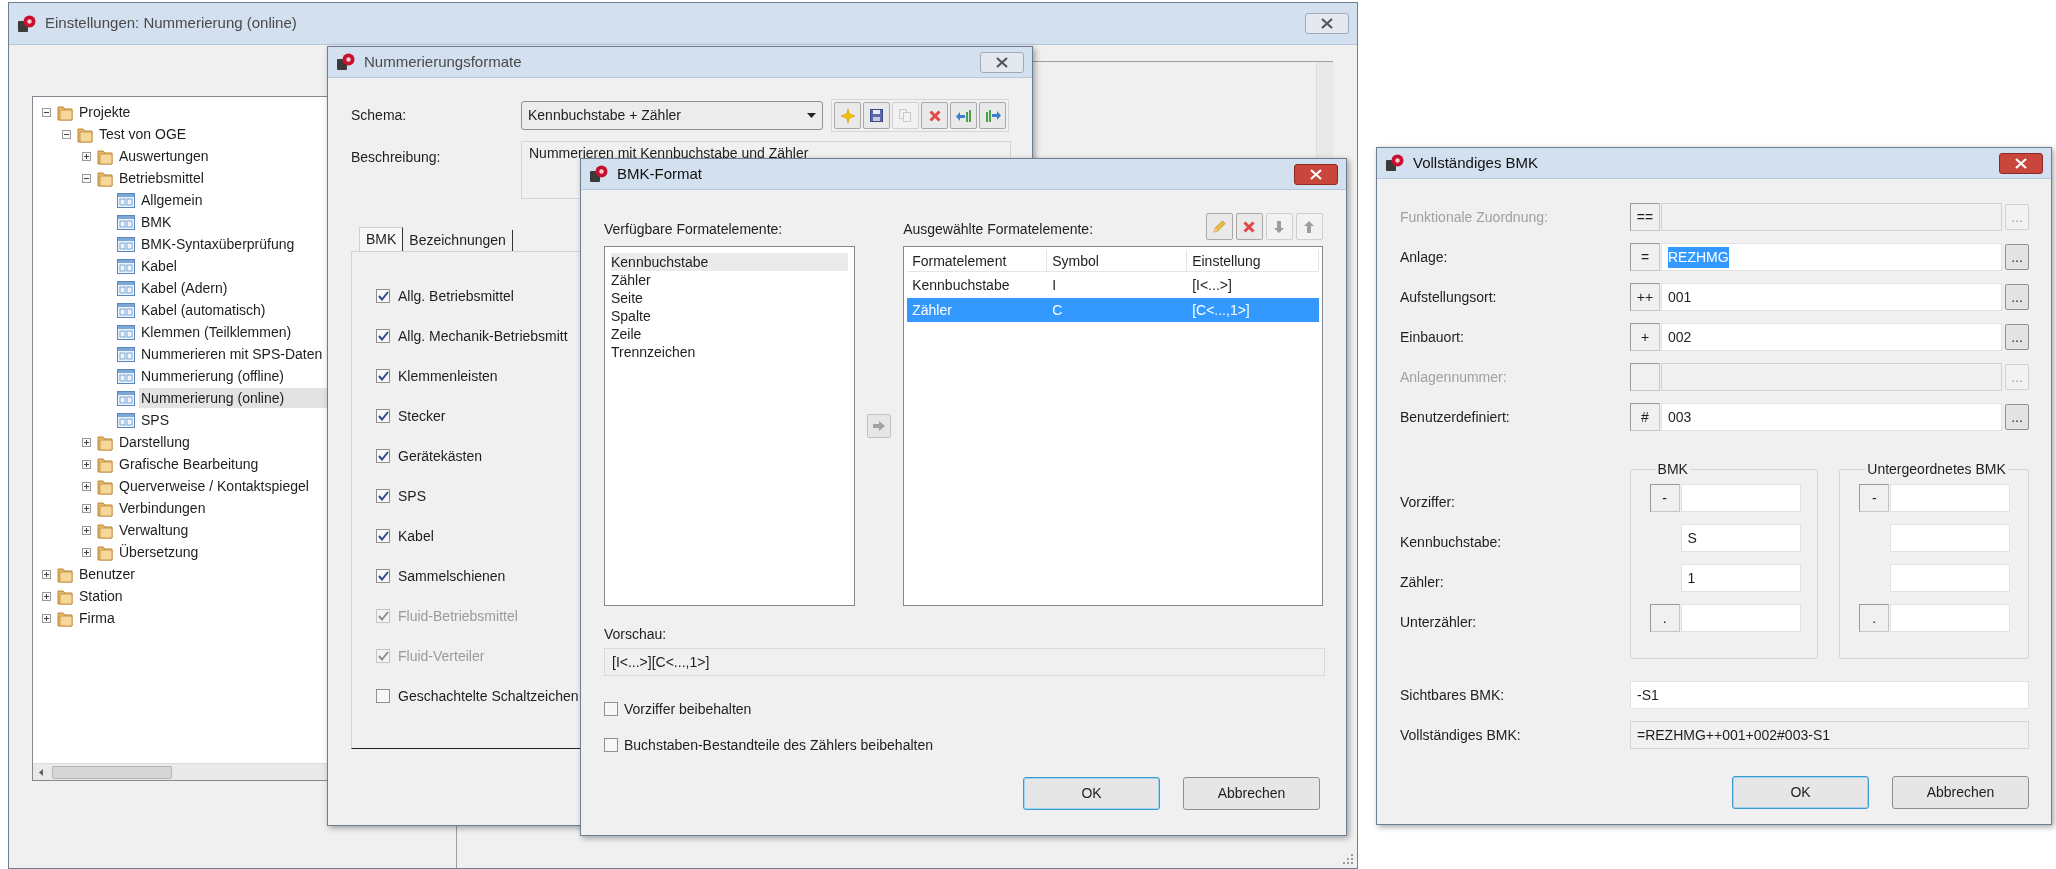  Describe the element at coordinates (730, 316) in the screenshot. I see `list-item: Spalte` at that location.